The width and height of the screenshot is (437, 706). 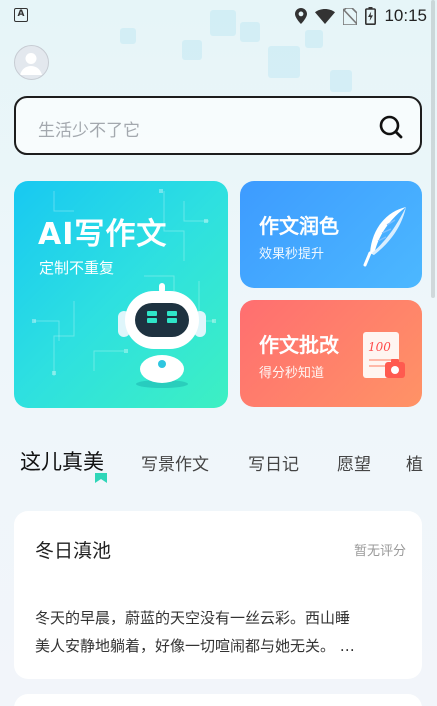 What do you see at coordinates (103, 234) in the screenshot?
I see `ai-card-title: AI写作文` at bounding box center [103, 234].